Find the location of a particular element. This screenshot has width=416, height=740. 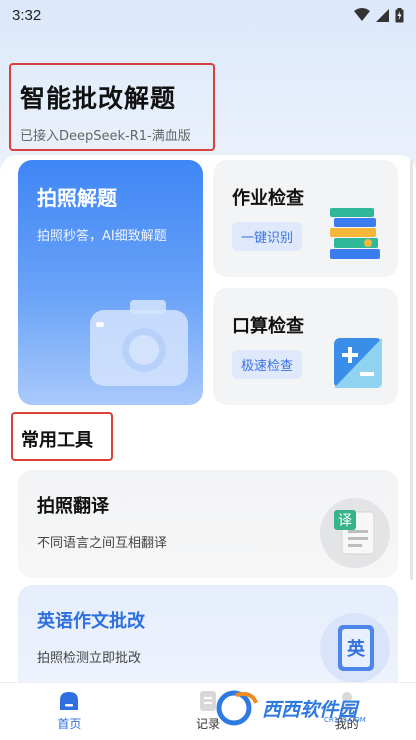

mental-math-title: 口算检查 is located at coordinates (268, 326).